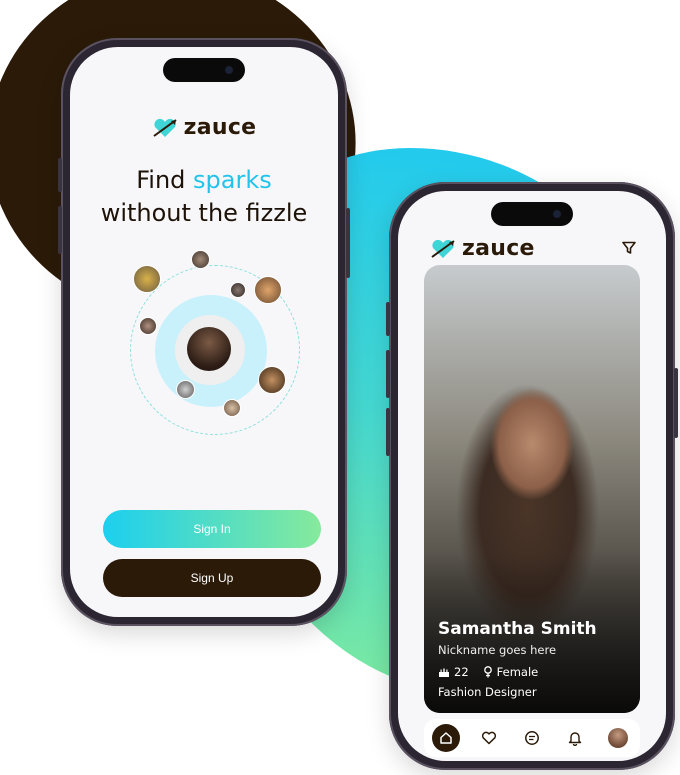 Image resolution: width=680 pixels, height=775 pixels. I want to click on home-icon, so click(445, 738).